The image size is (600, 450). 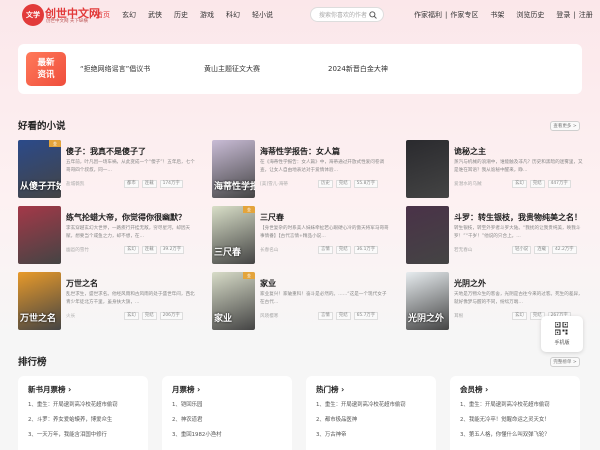 What do you see at coordinates (520, 250) in the screenshot?
I see `book-meta: 若无春山 轻小说 连载 42.2万字` at bounding box center [520, 250].